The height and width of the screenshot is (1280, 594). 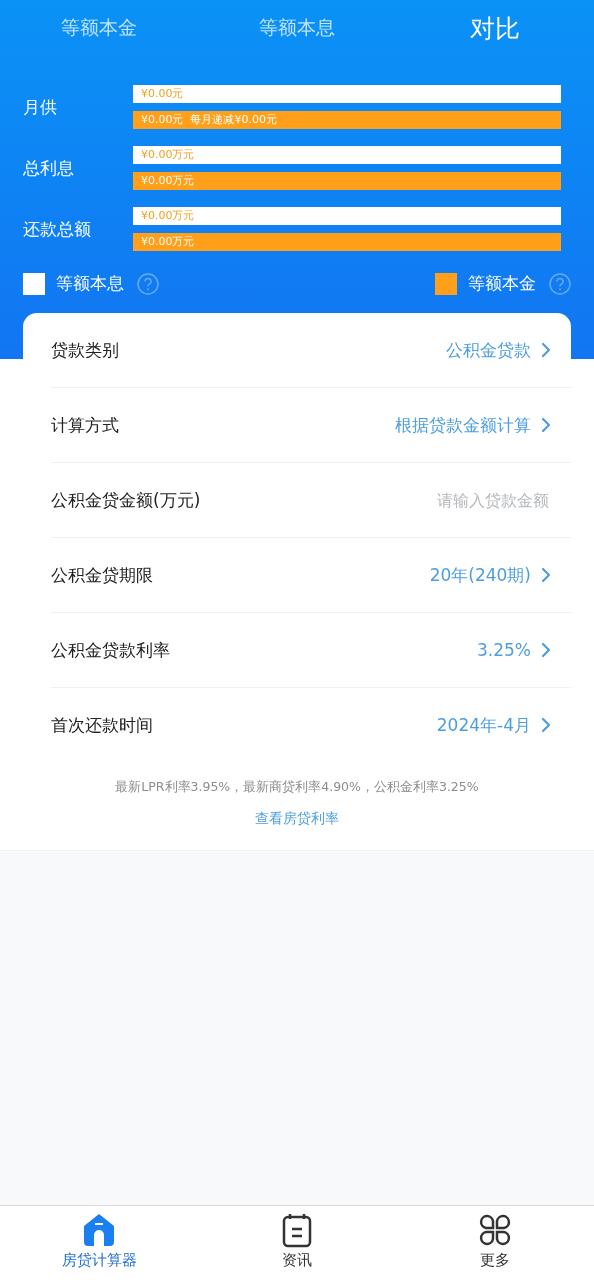 I want to click on field-value: 3.25%, so click(x=504, y=650).